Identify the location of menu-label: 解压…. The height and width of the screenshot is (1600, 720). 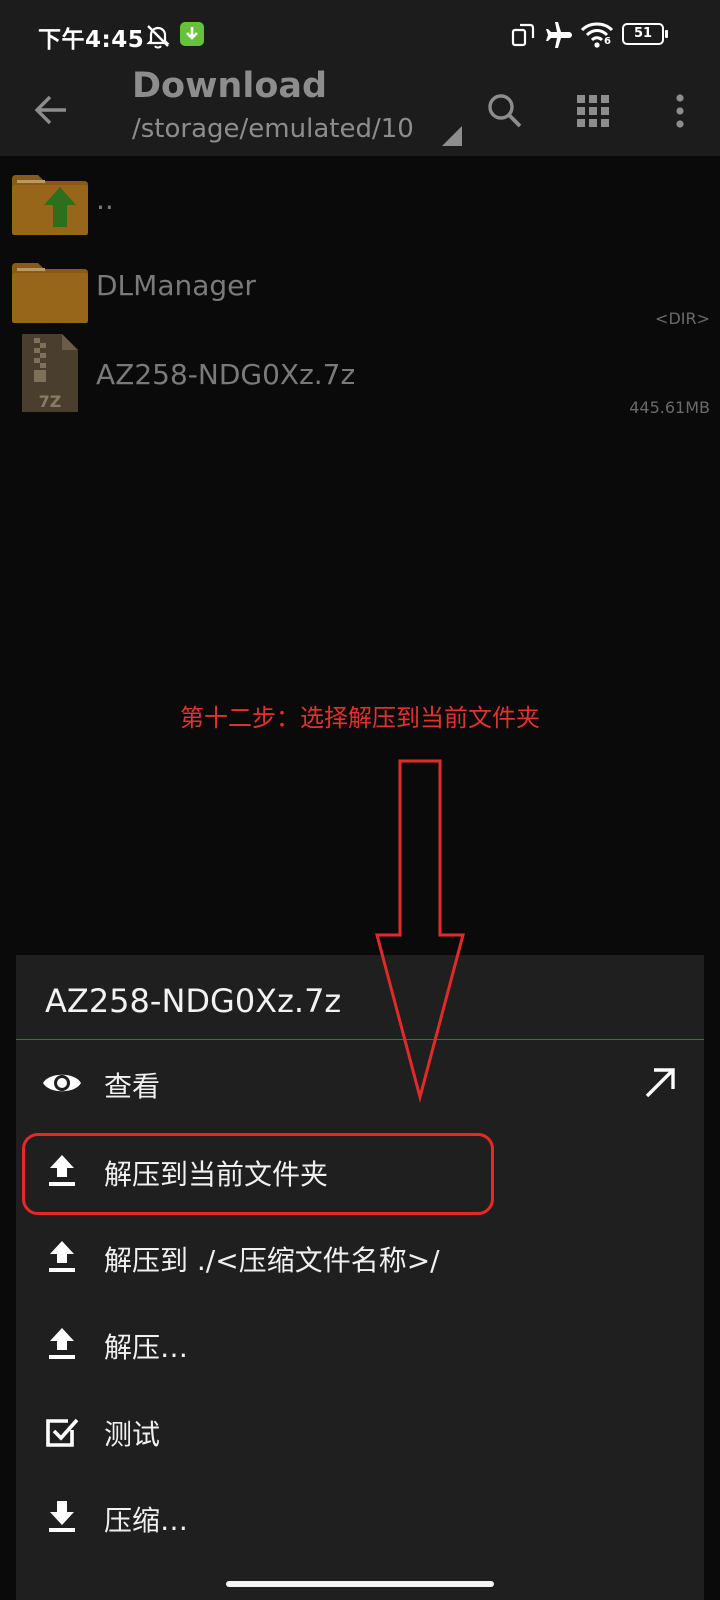
(146, 1347).